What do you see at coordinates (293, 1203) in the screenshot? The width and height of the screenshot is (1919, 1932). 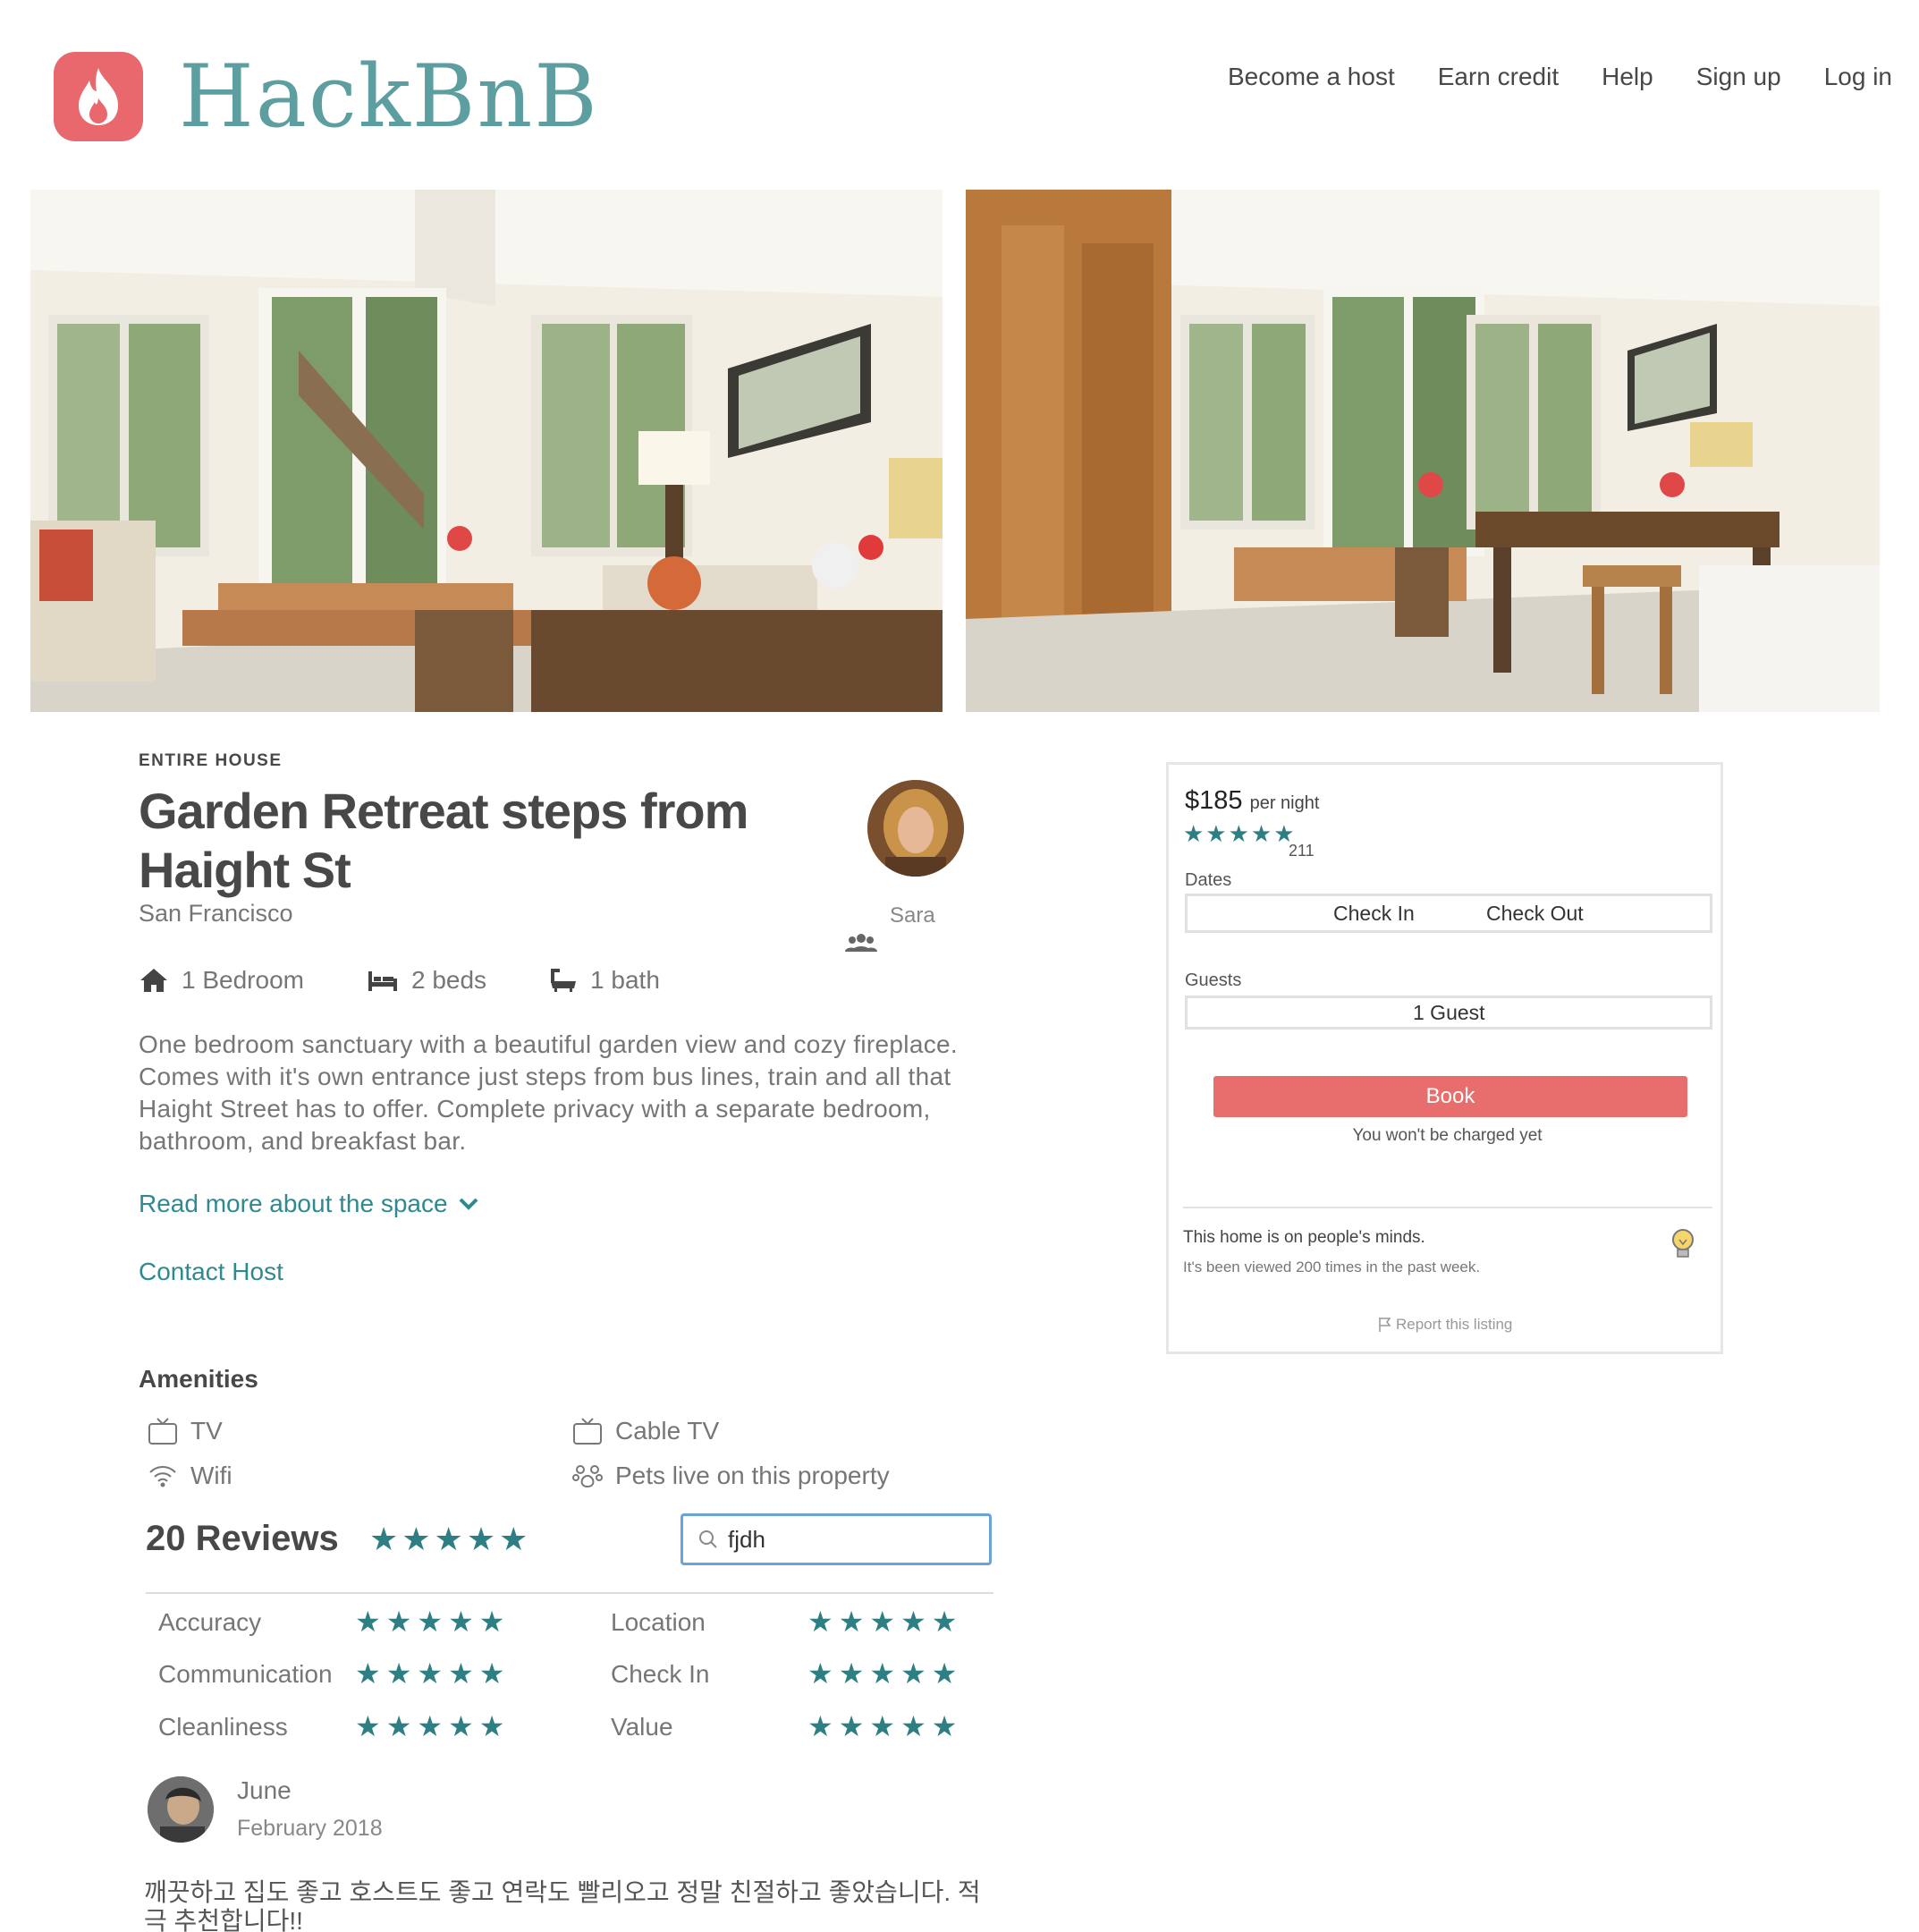 I see `read-more-label: Read more about the space` at bounding box center [293, 1203].